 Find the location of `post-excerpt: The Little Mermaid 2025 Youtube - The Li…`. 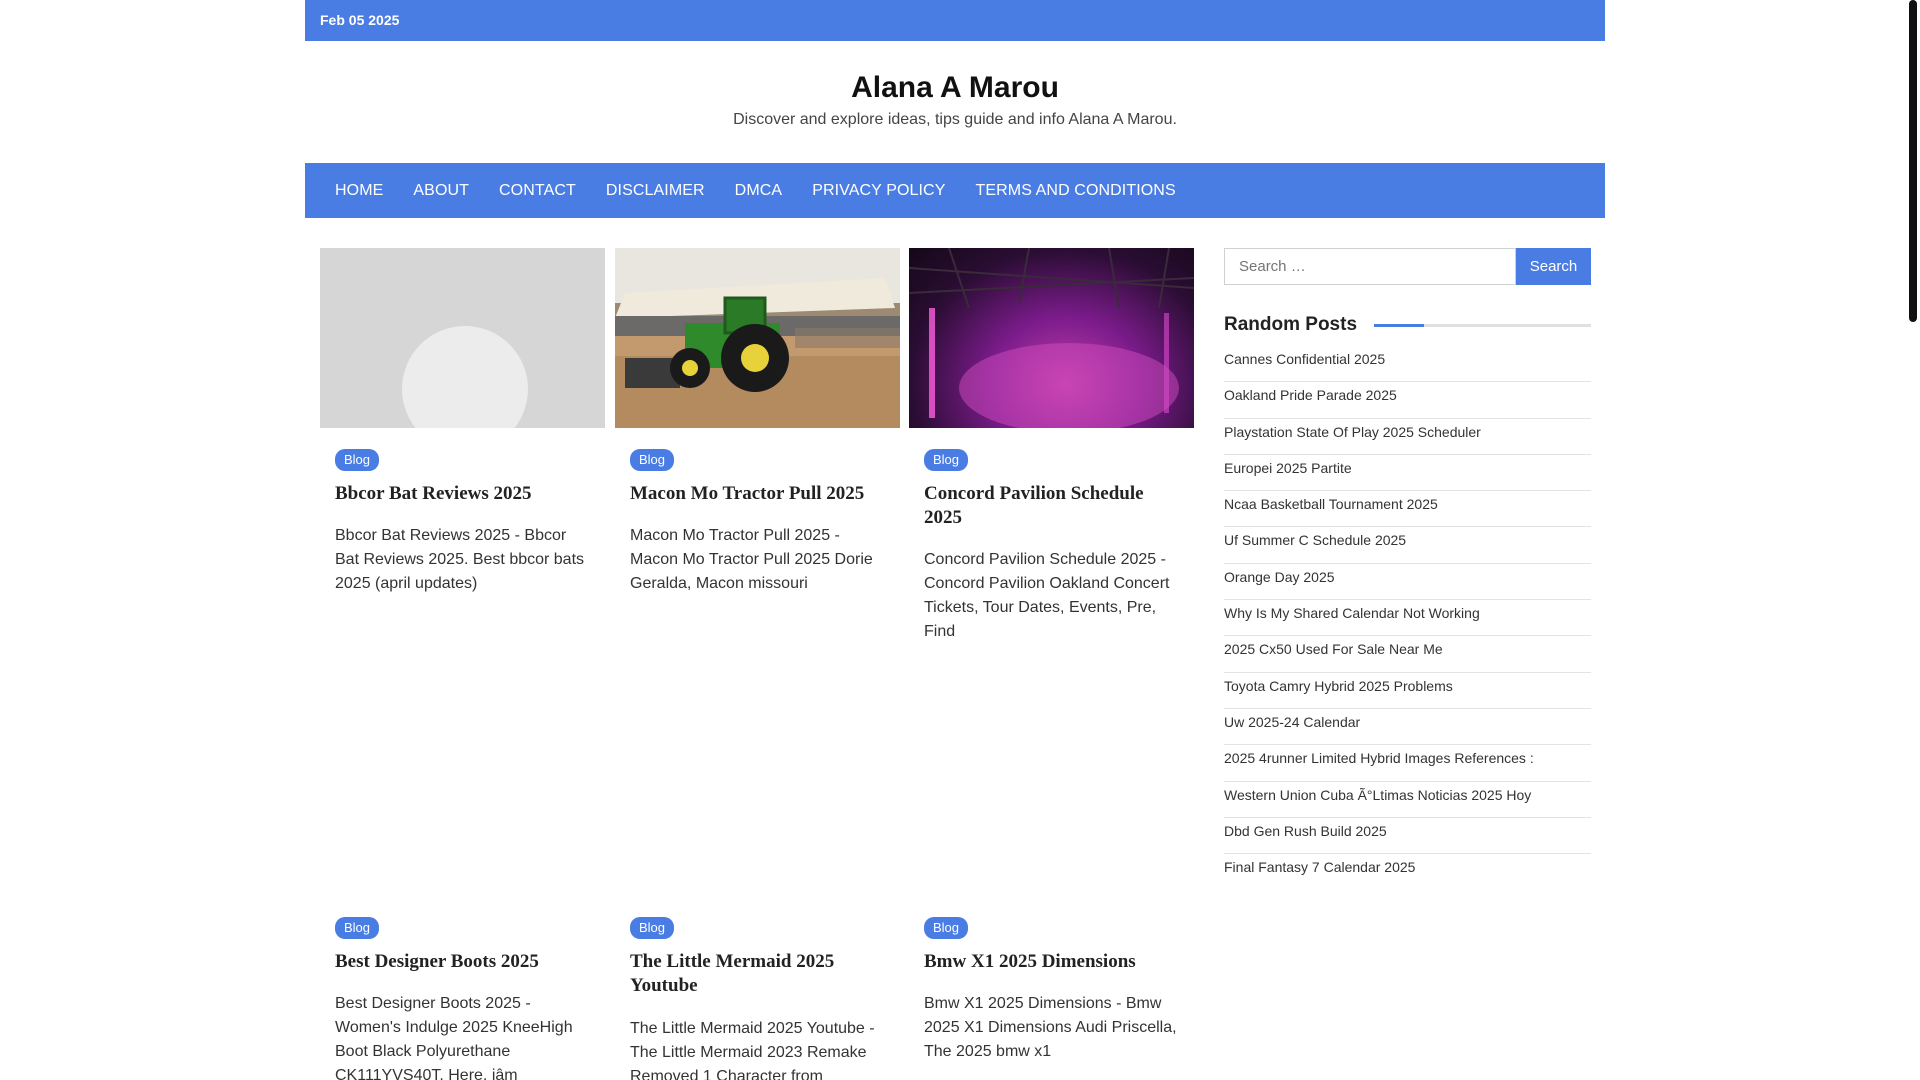

post-excerpt: The Little Mermaid 2025 Youtube - The Li… is located at coordinates (752, 1050).